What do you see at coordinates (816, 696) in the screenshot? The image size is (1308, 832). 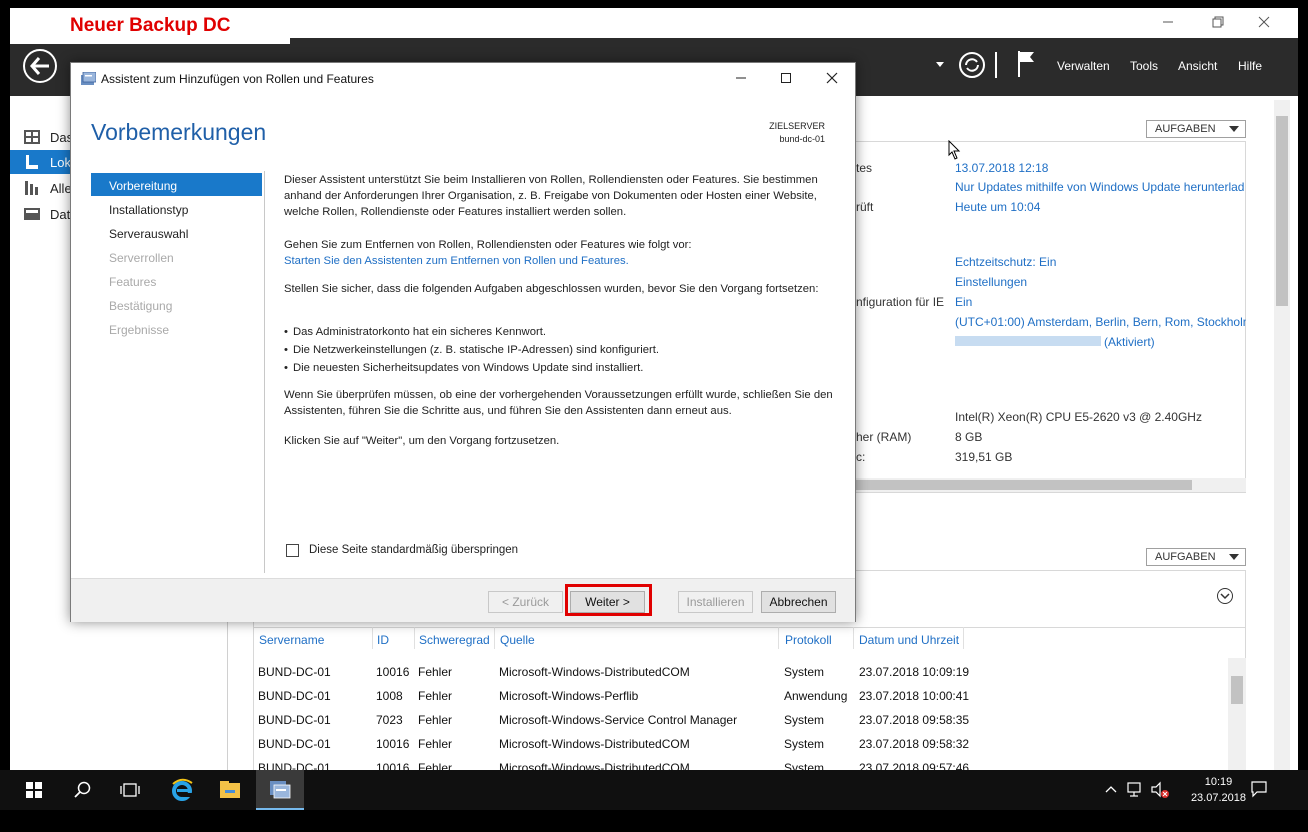 I see `table-cell: Anwendung` at bounding box center [816, 696].